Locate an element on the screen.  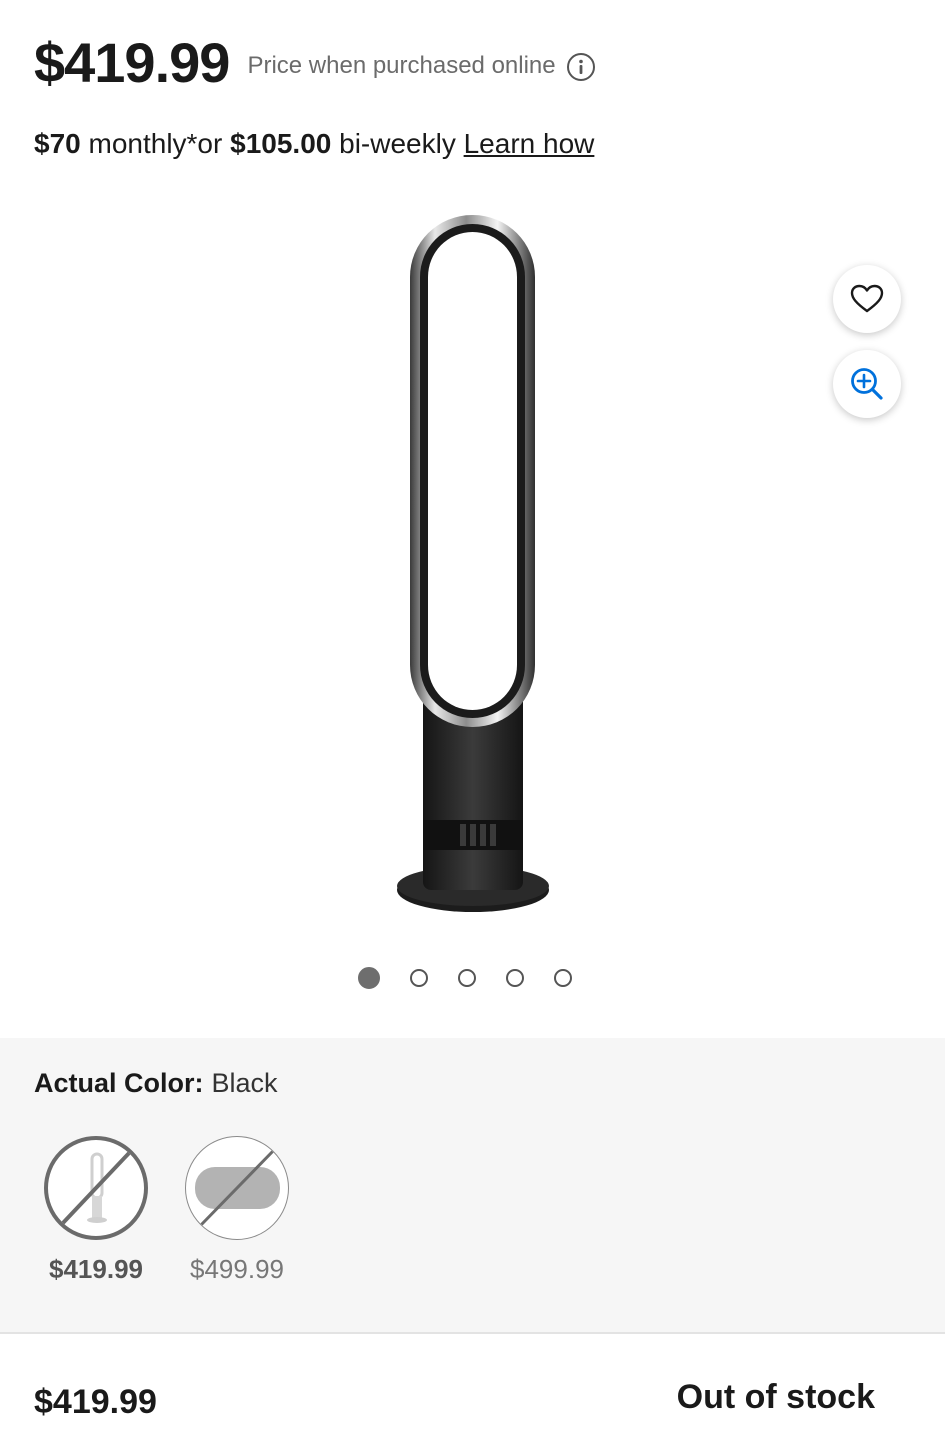
biweekly-amount: $105.00 is located at coordinates (281, 143).